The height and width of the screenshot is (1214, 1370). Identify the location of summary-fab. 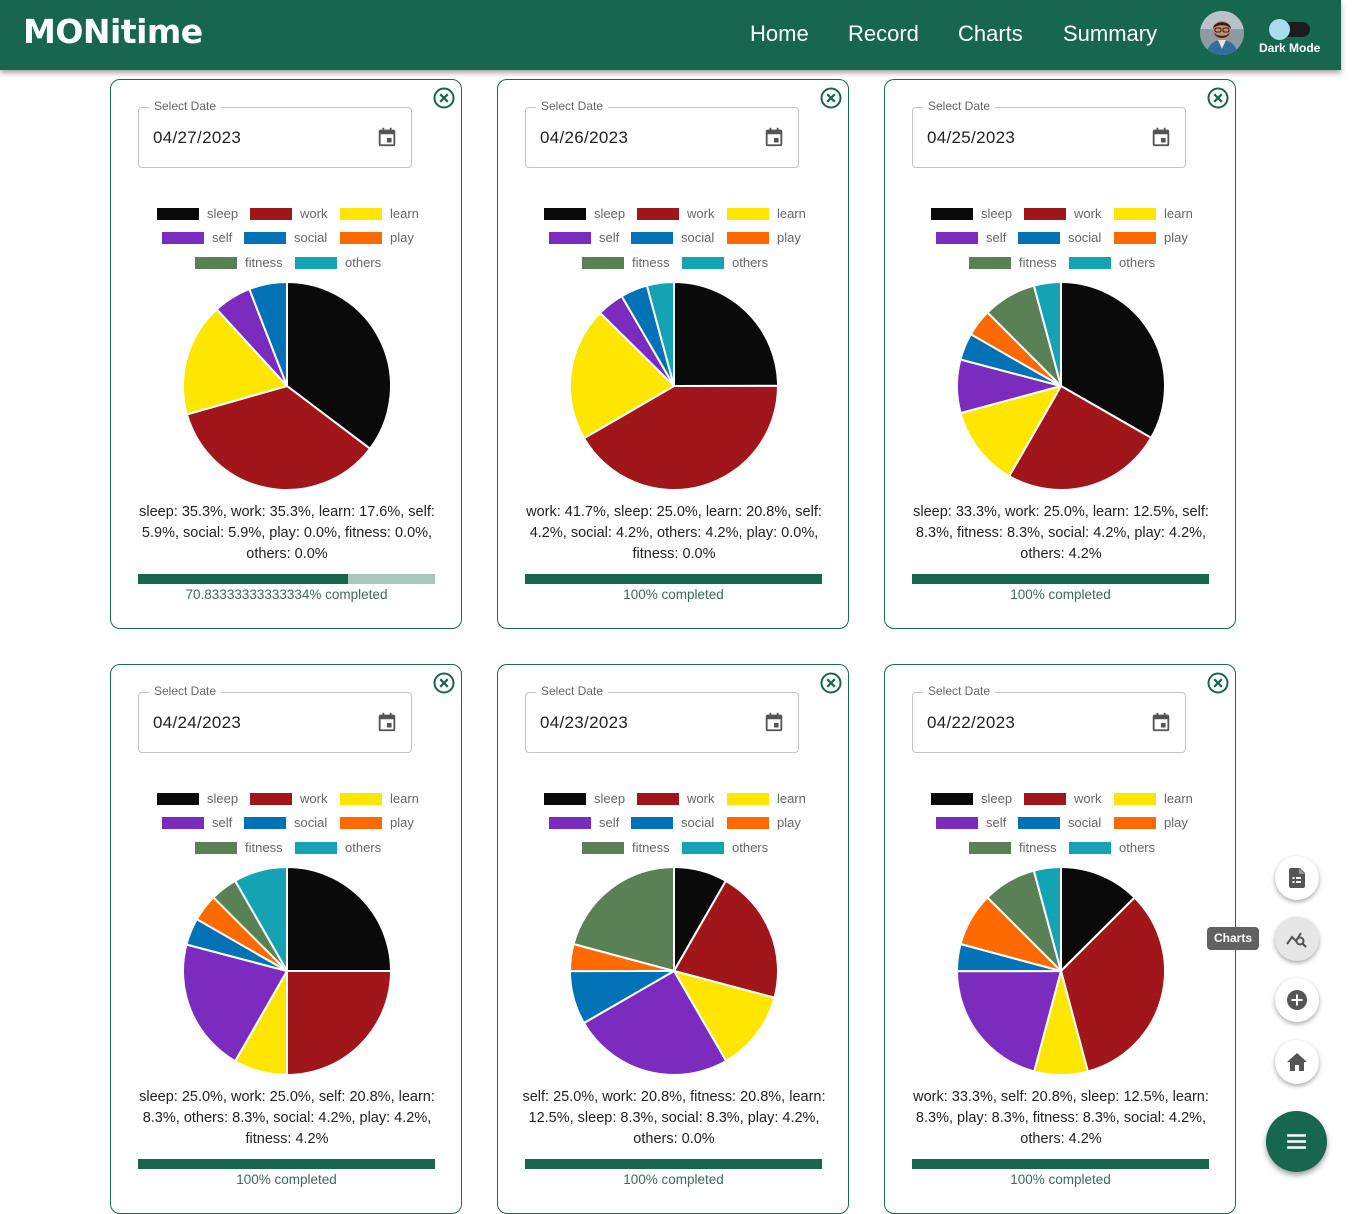
(1297, 878).